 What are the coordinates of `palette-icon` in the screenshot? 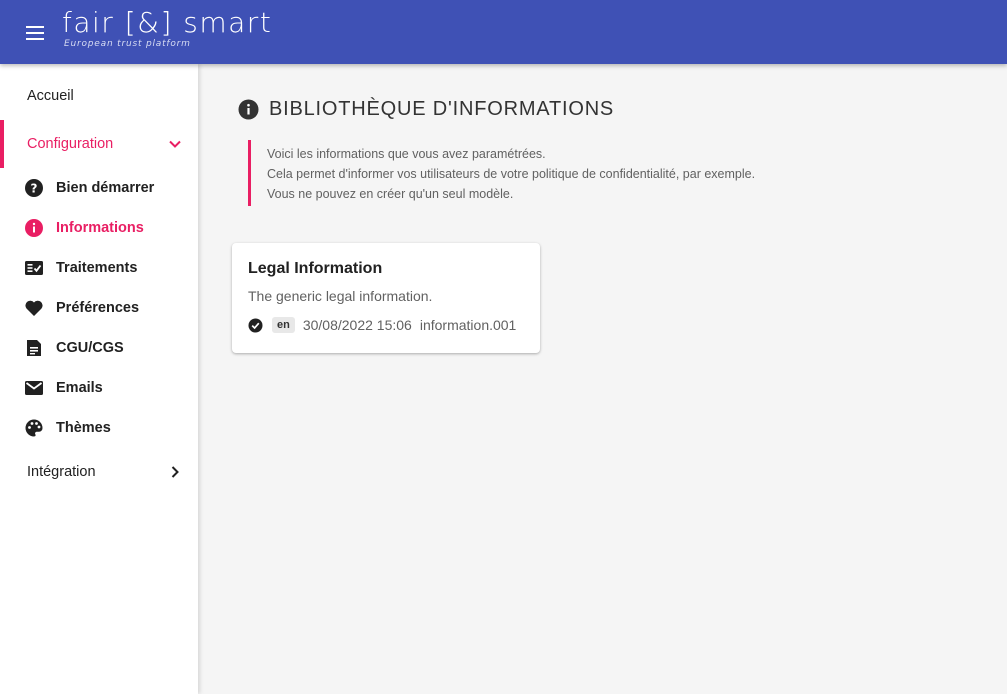 It's located at (34, 428).